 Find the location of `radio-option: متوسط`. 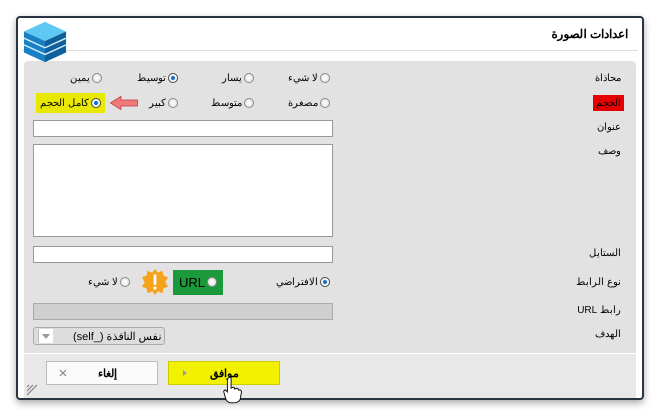

radio-option: متوسط is located at coordinates (232, 103).